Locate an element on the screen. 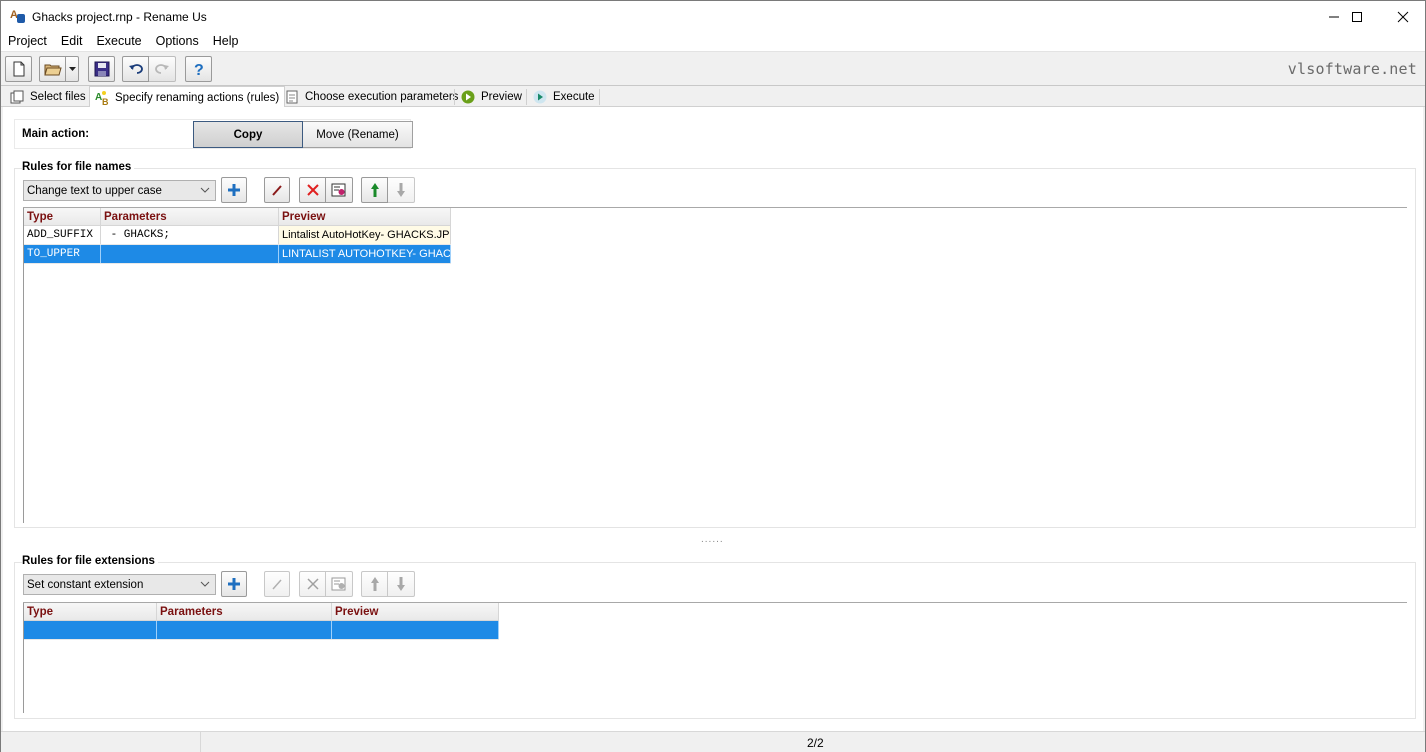 Image resolution: width=1426 pixels, height=752 pixels. move-rule-down-button is located at coordinates (401, 190).